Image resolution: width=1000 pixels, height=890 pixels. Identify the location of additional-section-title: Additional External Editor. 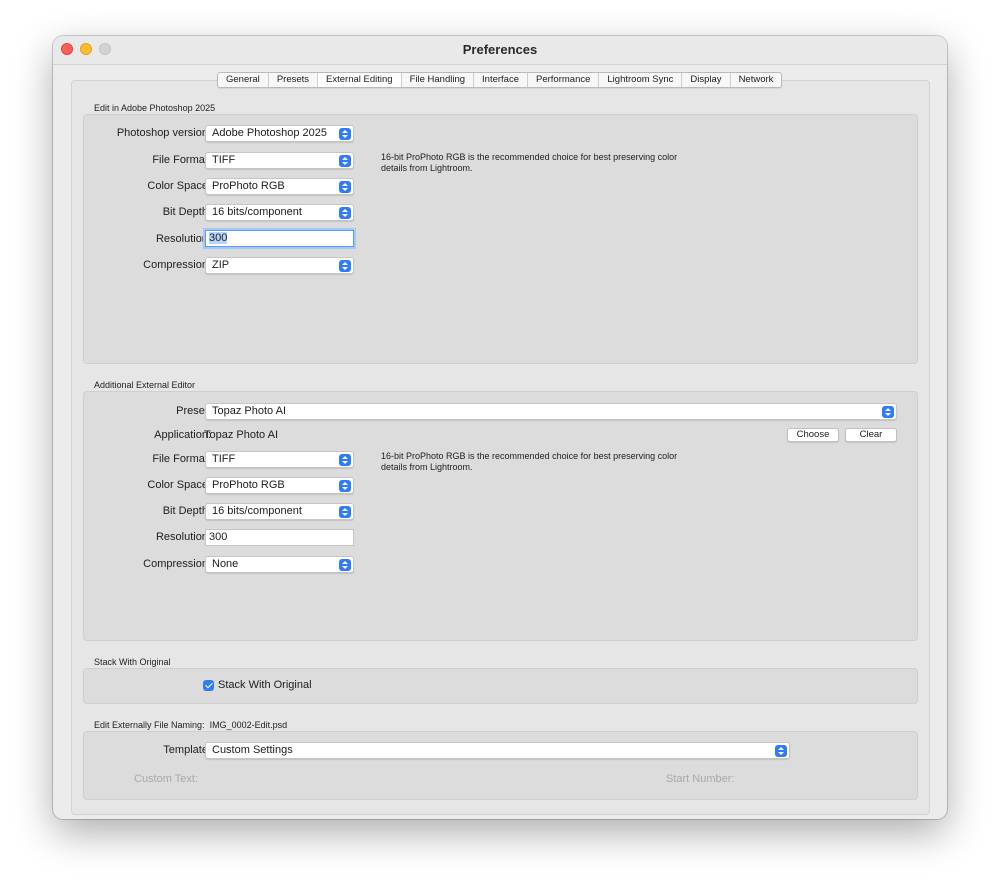
(145, 385).